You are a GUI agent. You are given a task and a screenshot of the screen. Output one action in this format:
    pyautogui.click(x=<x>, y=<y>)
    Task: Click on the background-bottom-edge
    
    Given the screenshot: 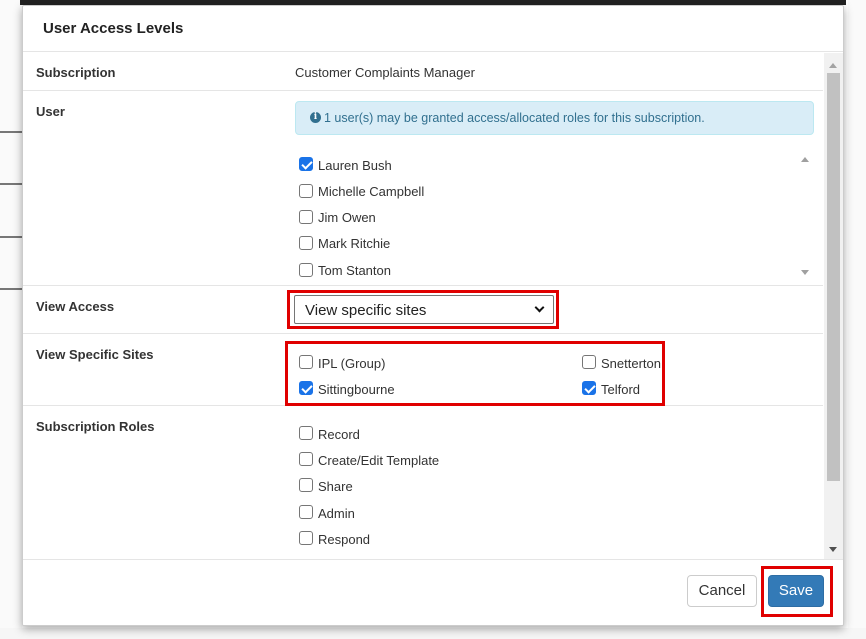 What is the action you would take?
    pyautogui.click(x=433, y=633)
    